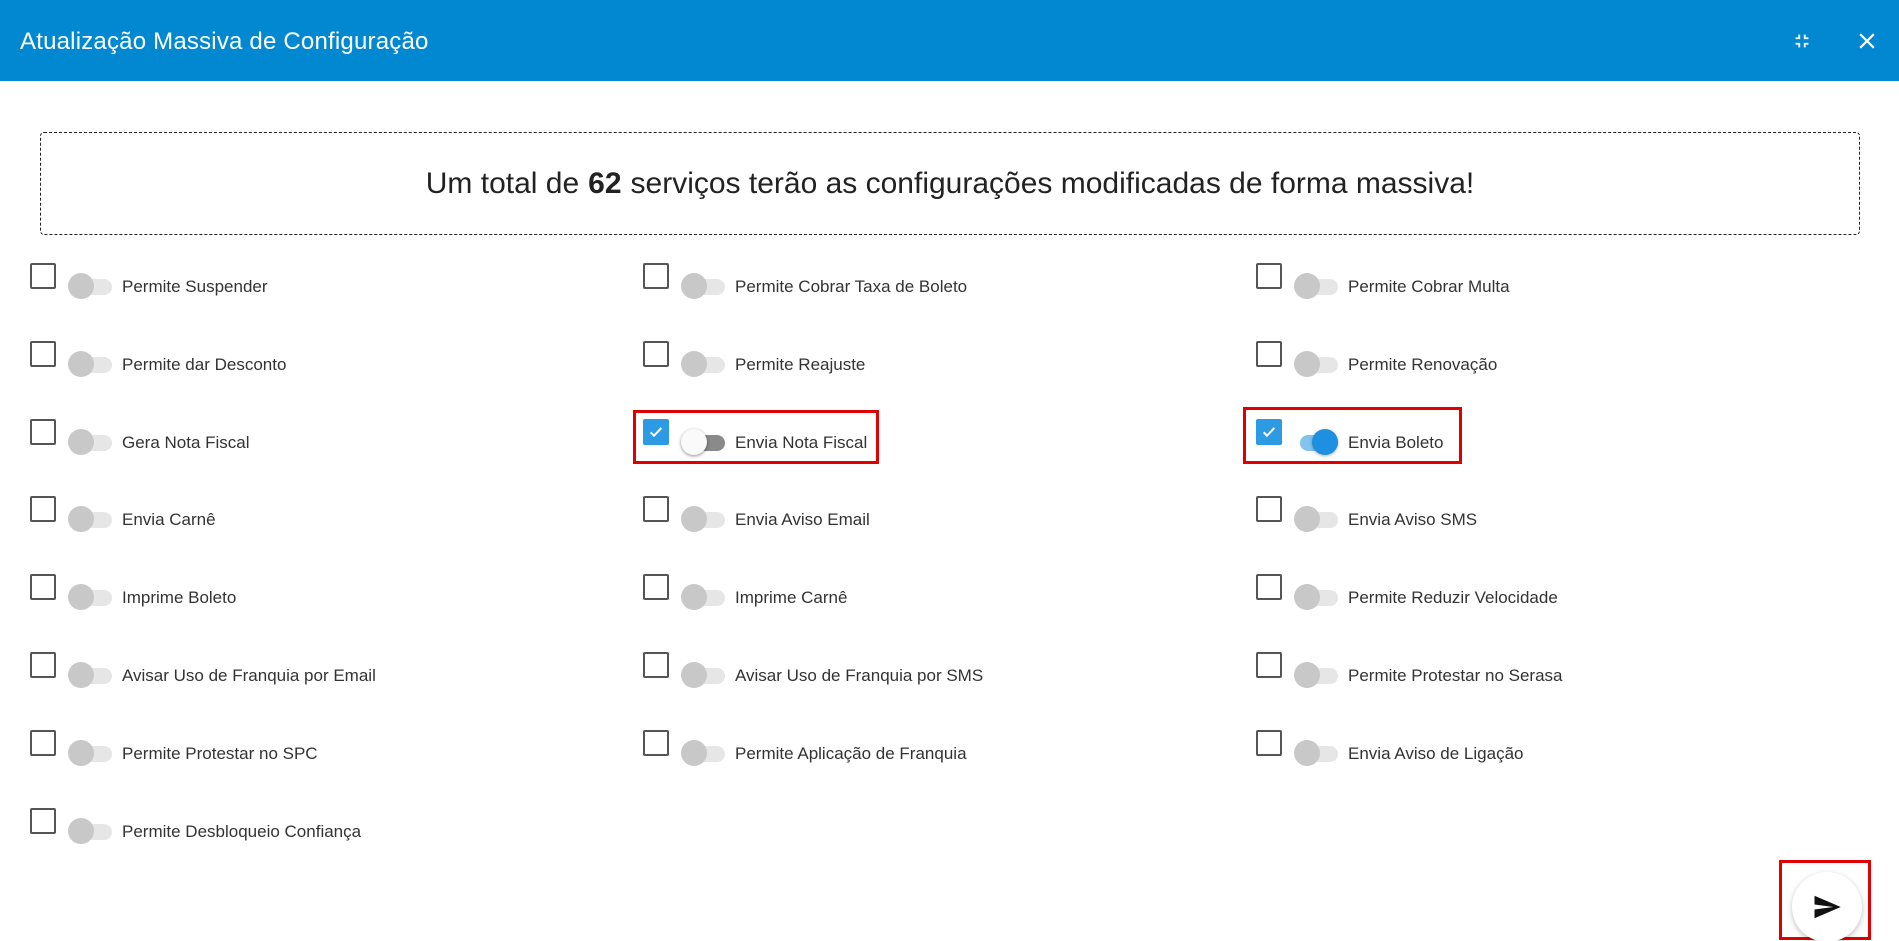  I want to click on toggle-permite-cobrar-multa, so click(1316, 286).